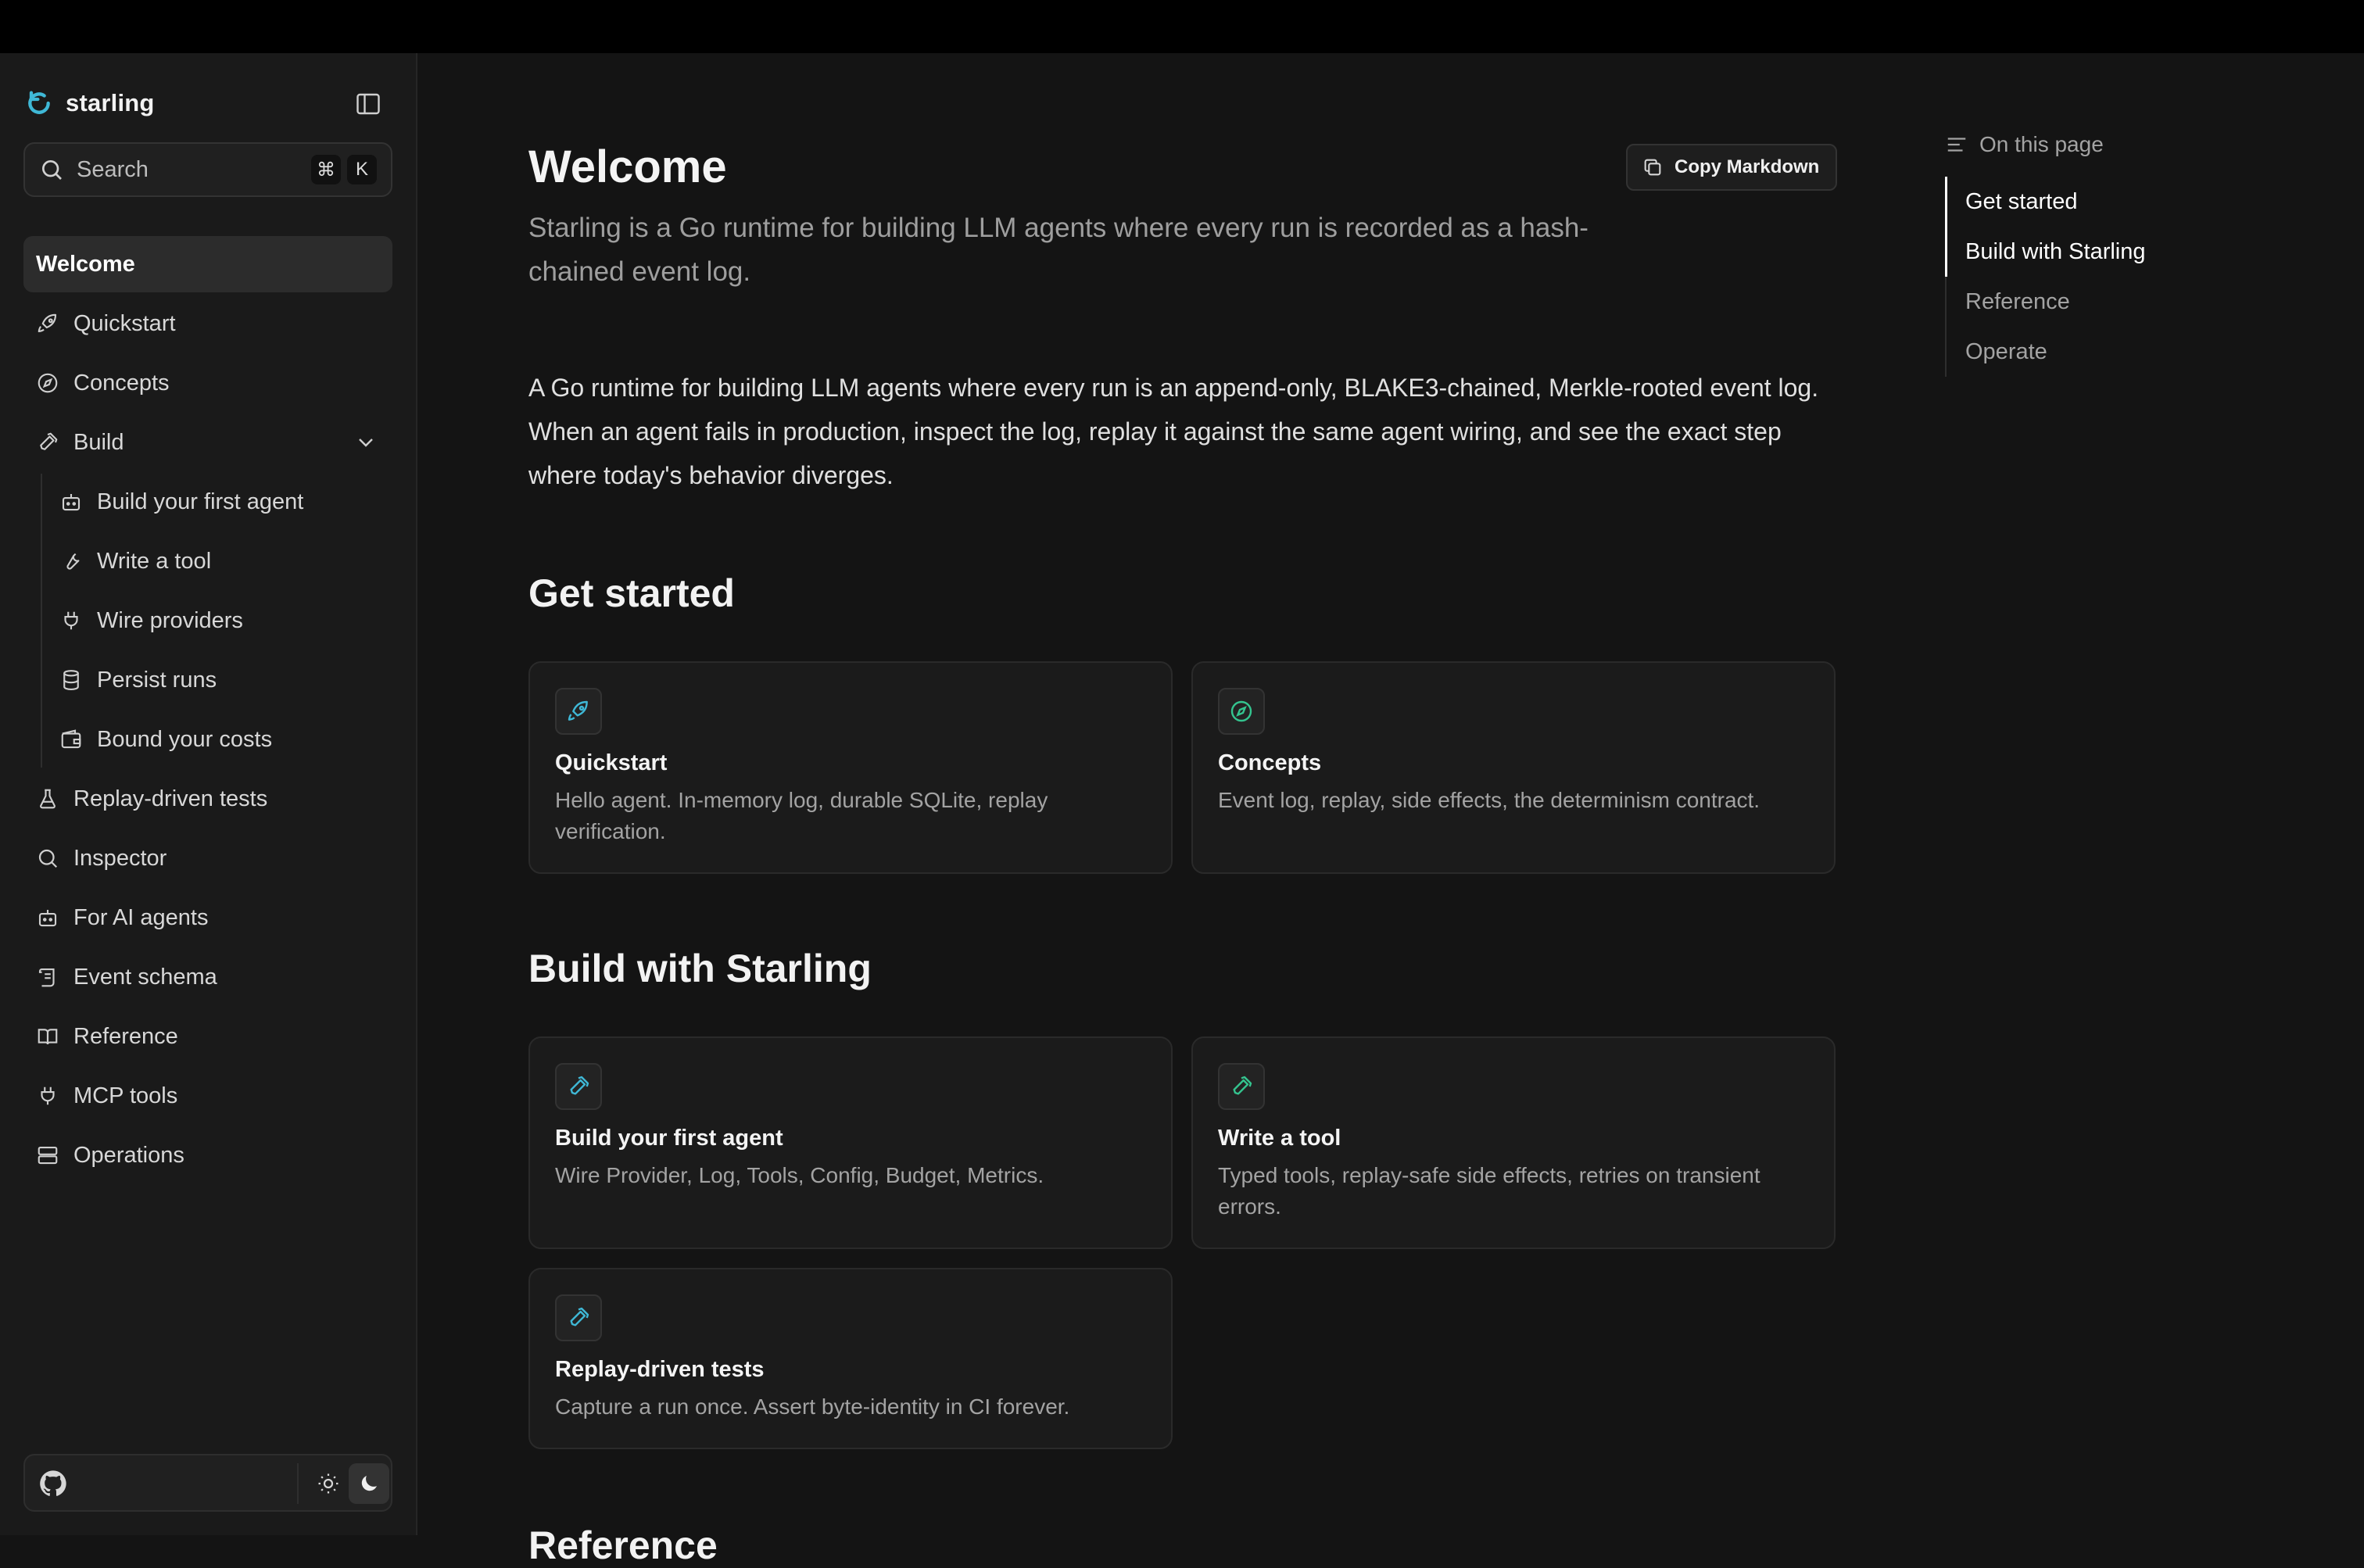  Describe the element at coordinates (1270, 762) in the screenshot. I see `card-title: Concepts` at that location.